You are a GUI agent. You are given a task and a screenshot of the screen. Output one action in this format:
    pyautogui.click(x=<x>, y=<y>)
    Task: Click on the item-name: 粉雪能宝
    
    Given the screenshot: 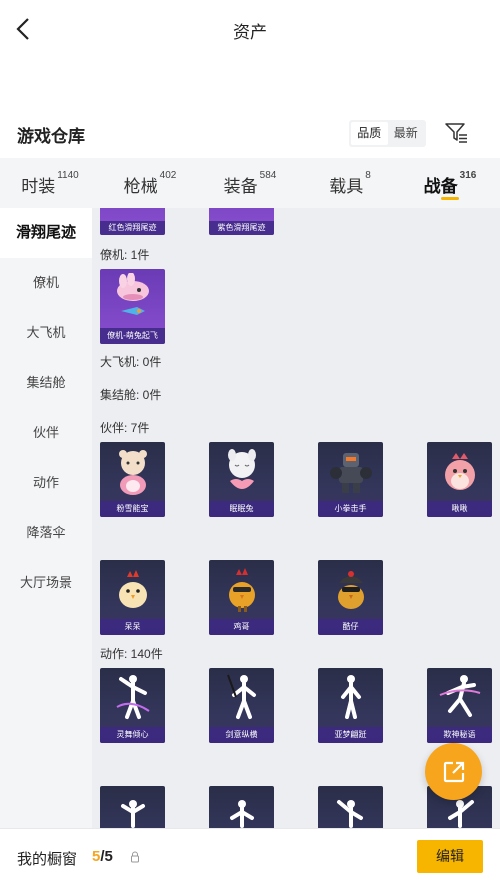 What is the action you would take?
    pyautogui.click(x=132, y=509)
    